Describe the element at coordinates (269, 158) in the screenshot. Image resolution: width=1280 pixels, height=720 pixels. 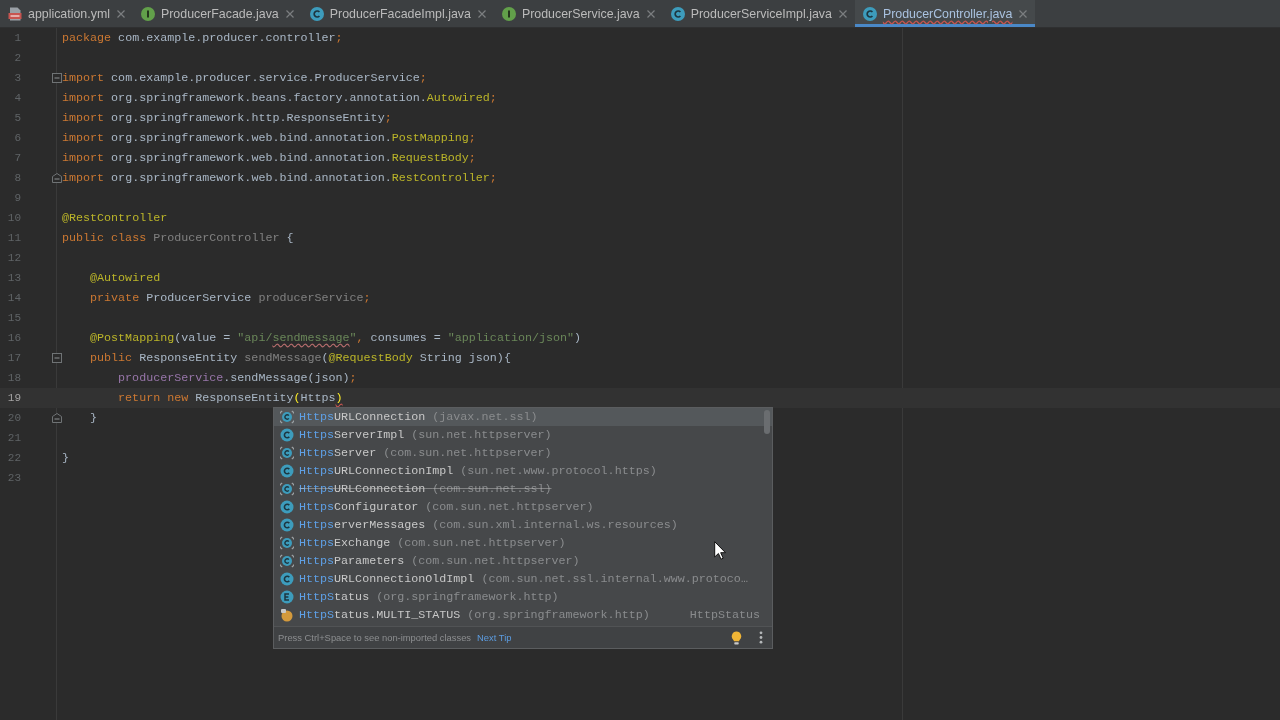
I see `code-line: import org.springframework.web.bind.annotation.RequestBody;` at that location.